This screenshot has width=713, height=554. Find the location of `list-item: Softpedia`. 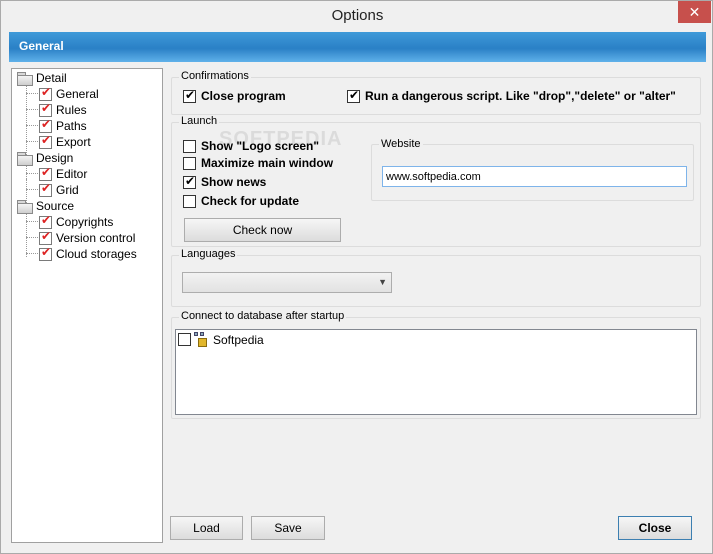

list-item: Softpedia is located at coordinates (221, 339).